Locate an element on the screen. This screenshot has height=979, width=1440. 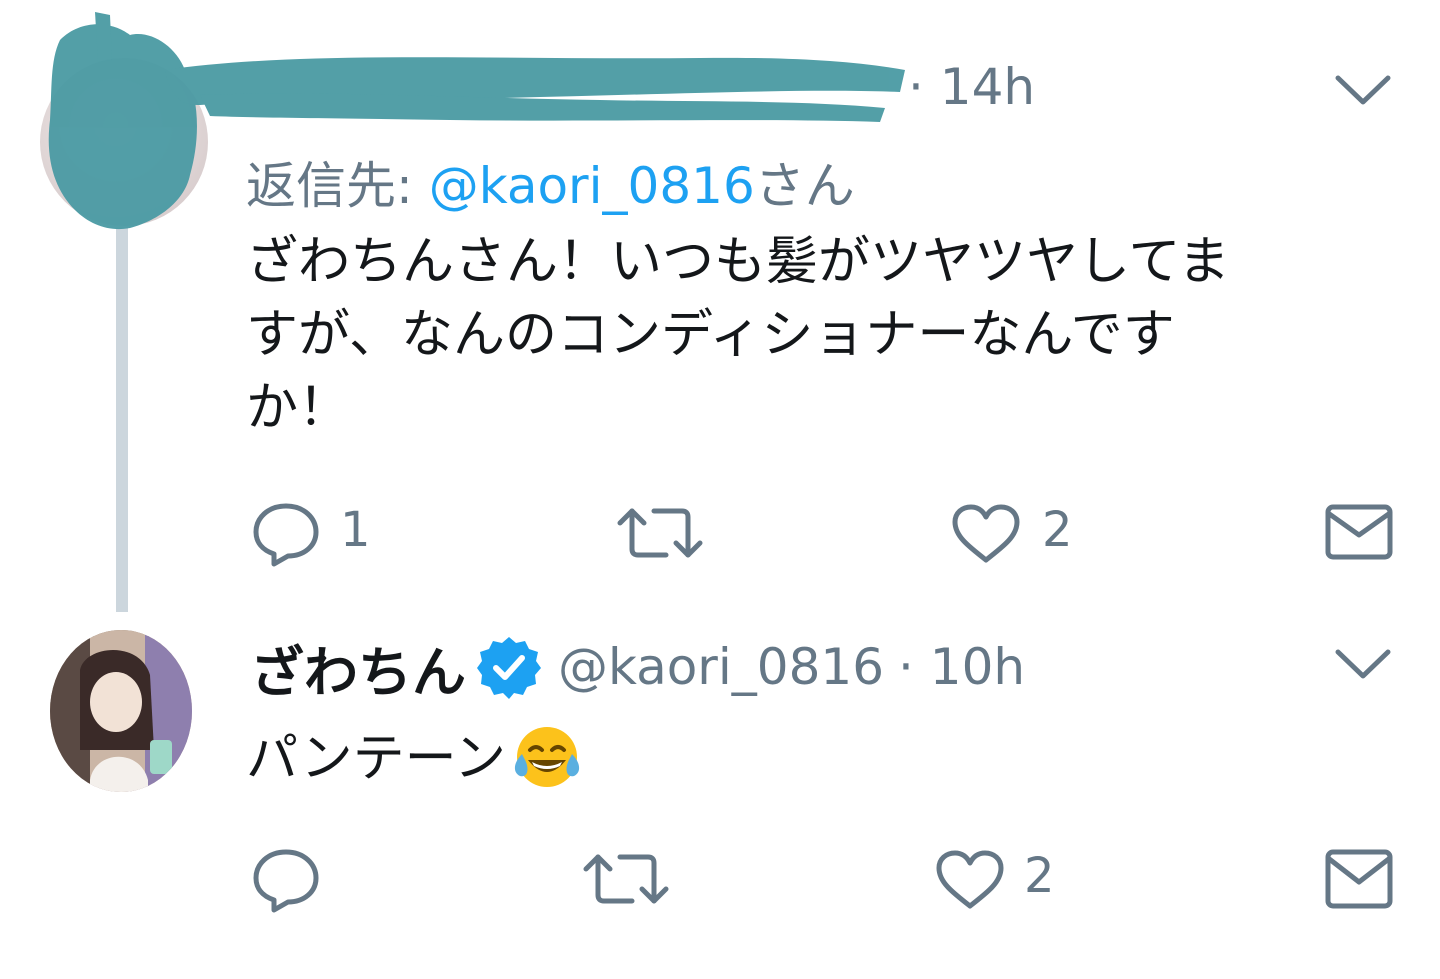
reply-to-line: 返信先: @kaori_0816さん is located at coordinates (550, 182).